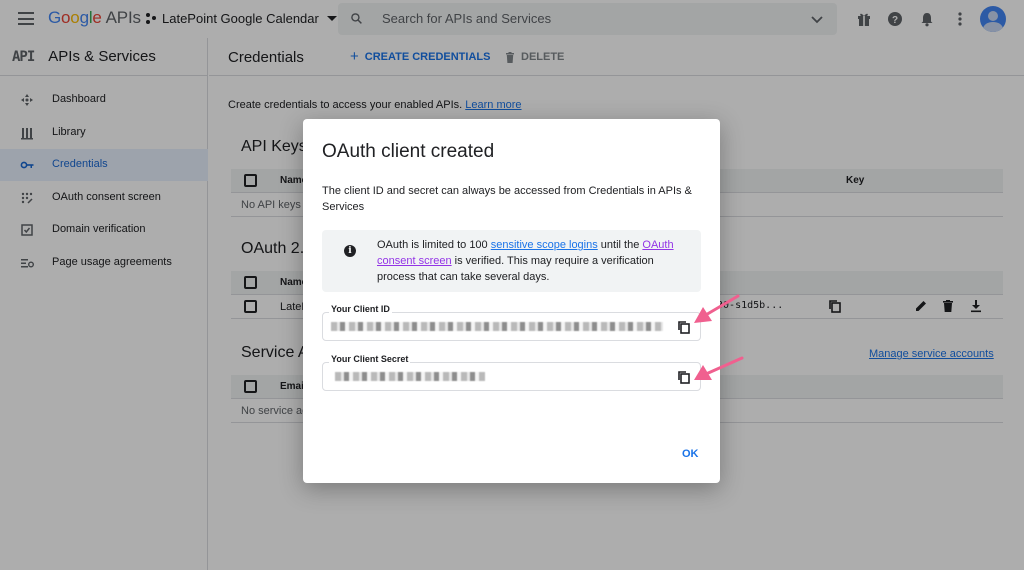 The image size is (1024, 570). What do you see at coordinates (620, 245) in the screenshot?
I see `info-text-part: until the` at bounding box center [620, 245].